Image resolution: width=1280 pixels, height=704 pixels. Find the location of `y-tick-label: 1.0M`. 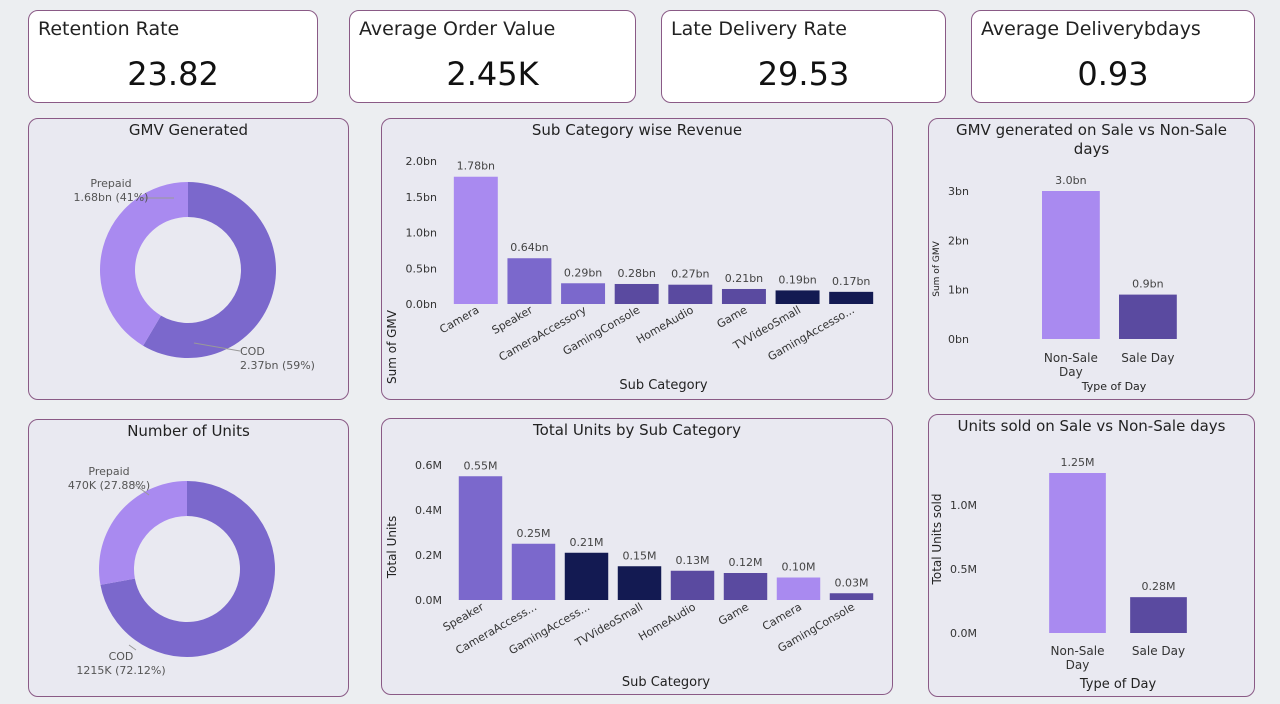

y-tick-label: 1.0M is located at coordinates (963, 505).